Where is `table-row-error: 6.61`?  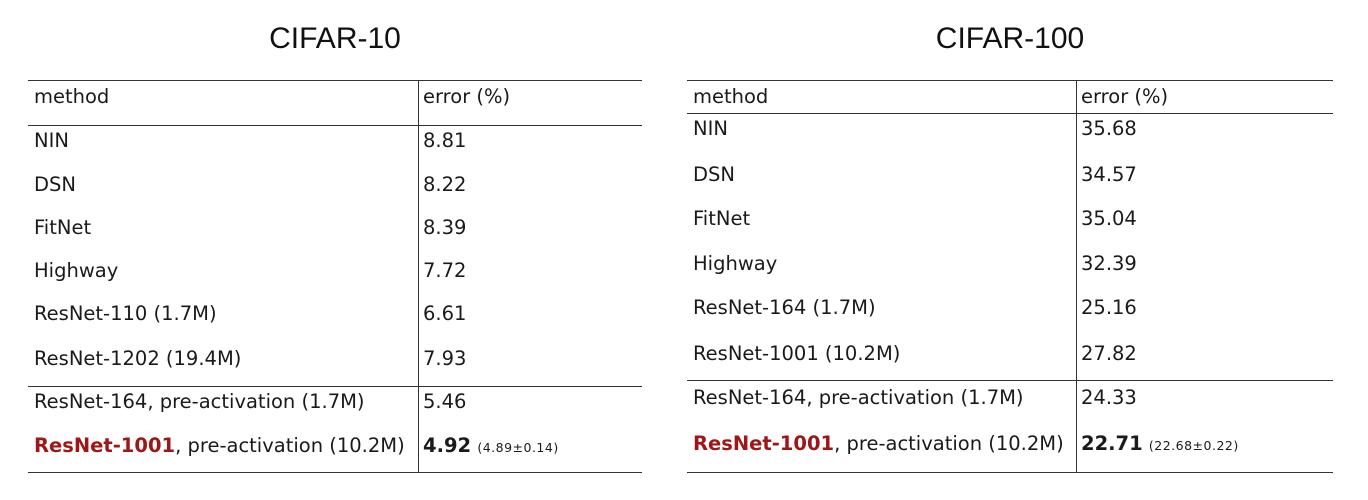
table-row-error: 6.61 is located at coordinates (445, 313).